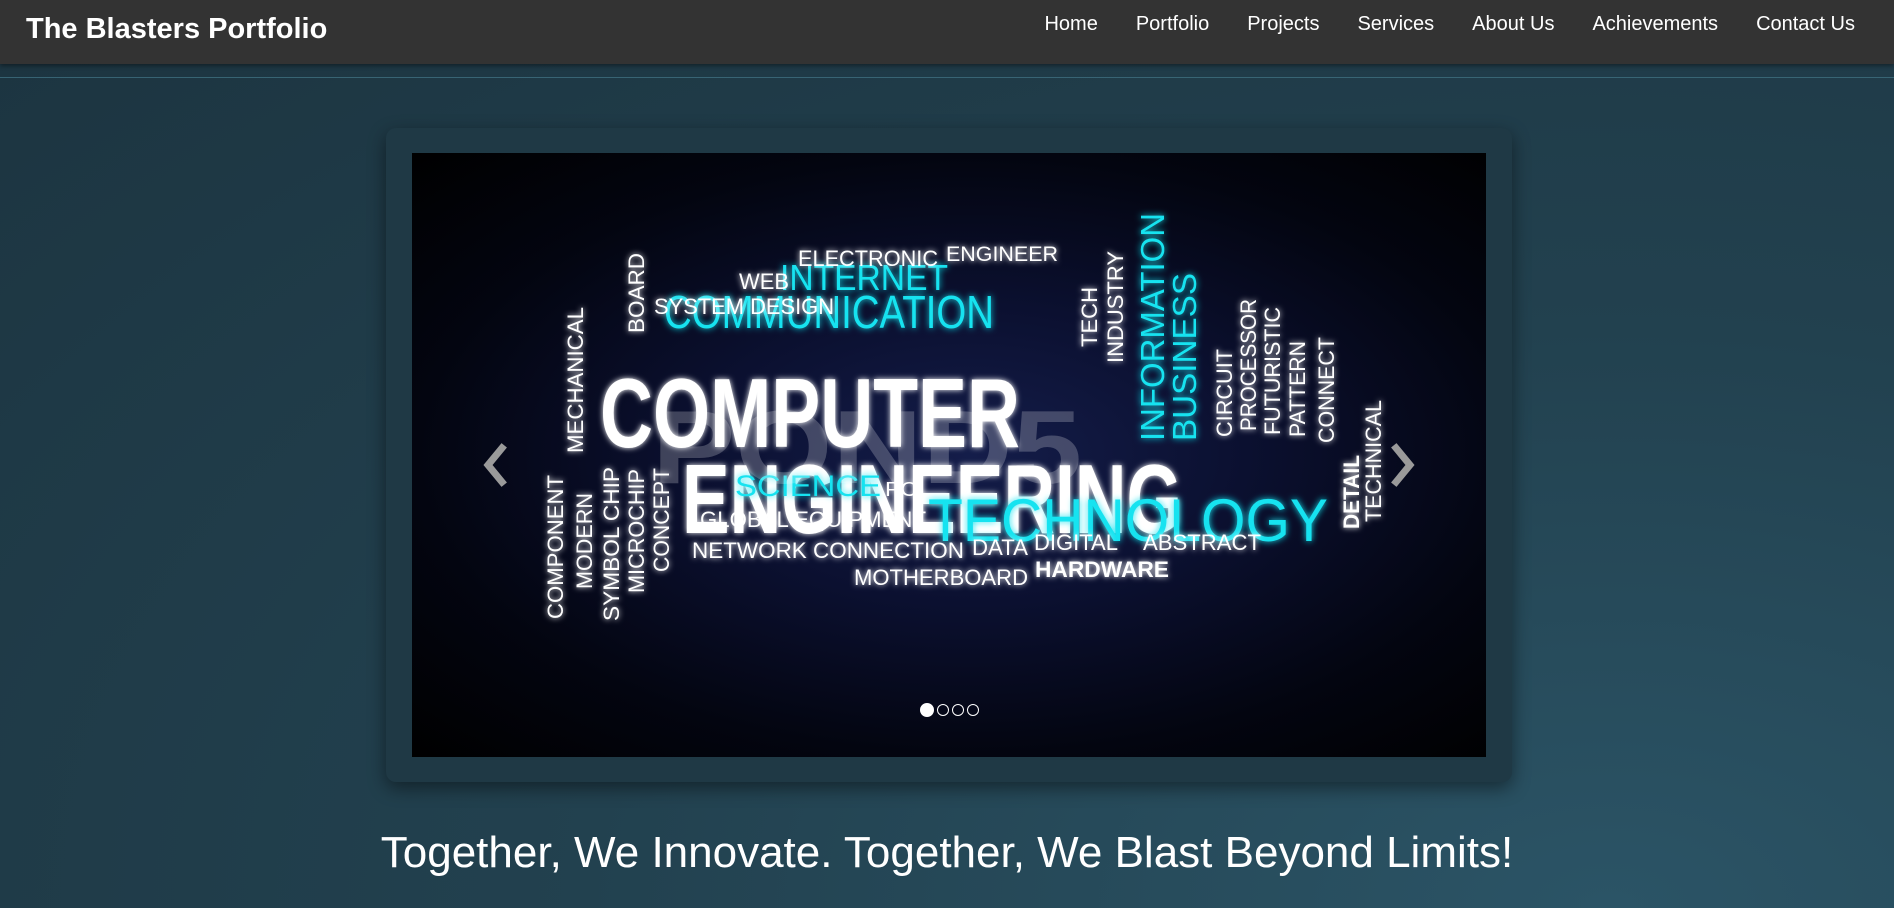 The height and width of the screenshot is (908, 1894). I want to click on word-cloud-industry: INDUSTRY, so click(1115, 307).